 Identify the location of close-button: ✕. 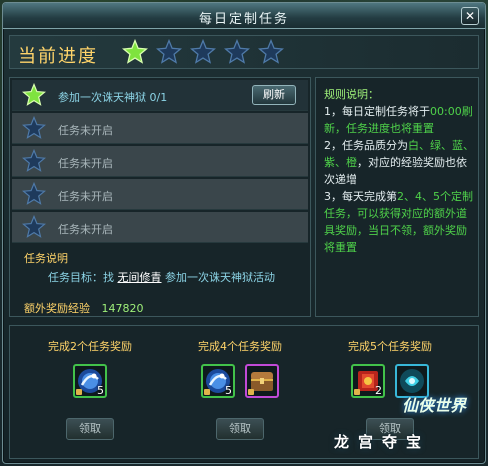
(470, 16).